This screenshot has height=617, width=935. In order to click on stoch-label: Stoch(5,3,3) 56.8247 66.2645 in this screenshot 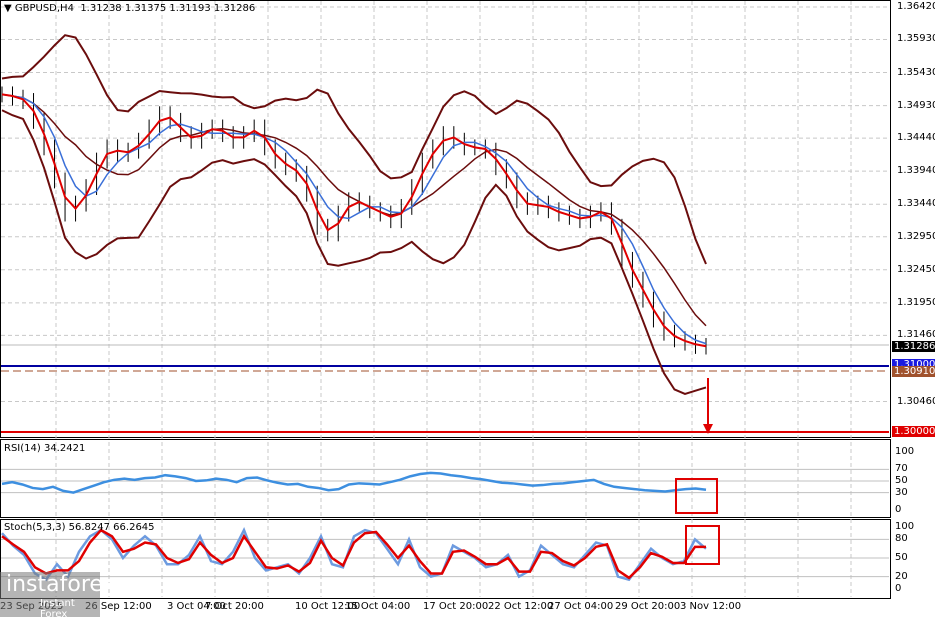, I will do `click(79, 527)`.